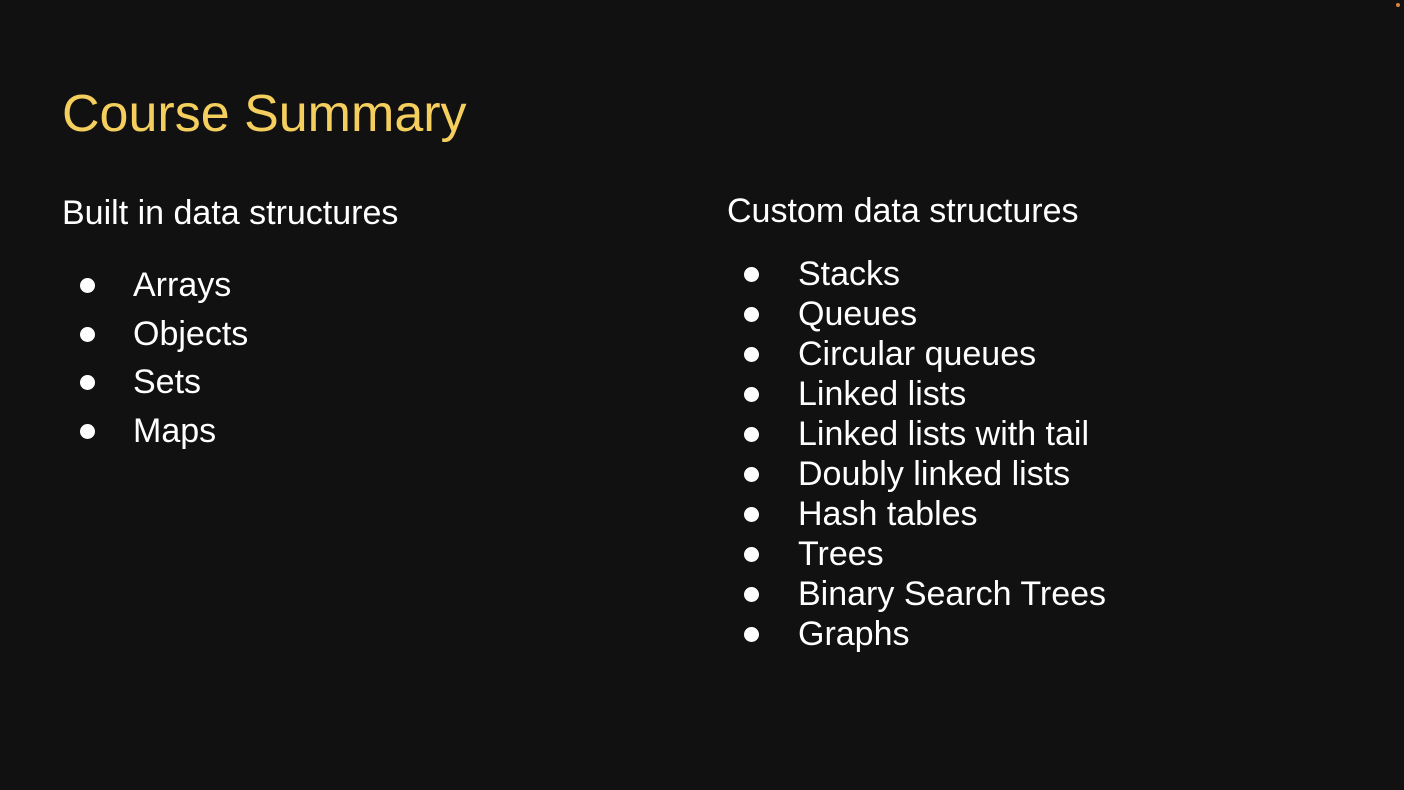  What do you see at coordinates (858, 314) in the screenshot?
I see `list-item-label: Queues` at bounding box center [858, 314].